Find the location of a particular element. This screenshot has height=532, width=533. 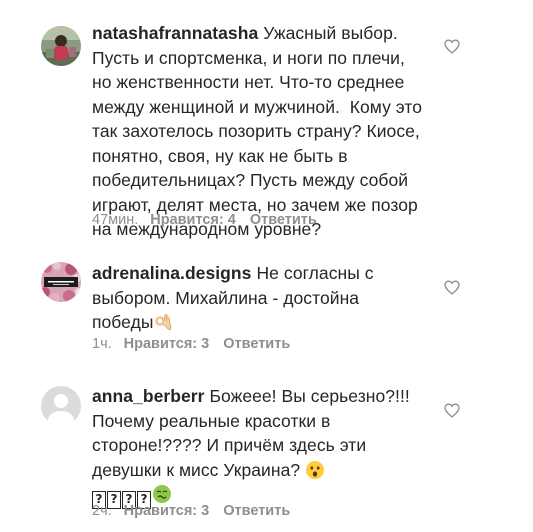

comment-username: adrenalina.designs is located at coordinates (171, 273).